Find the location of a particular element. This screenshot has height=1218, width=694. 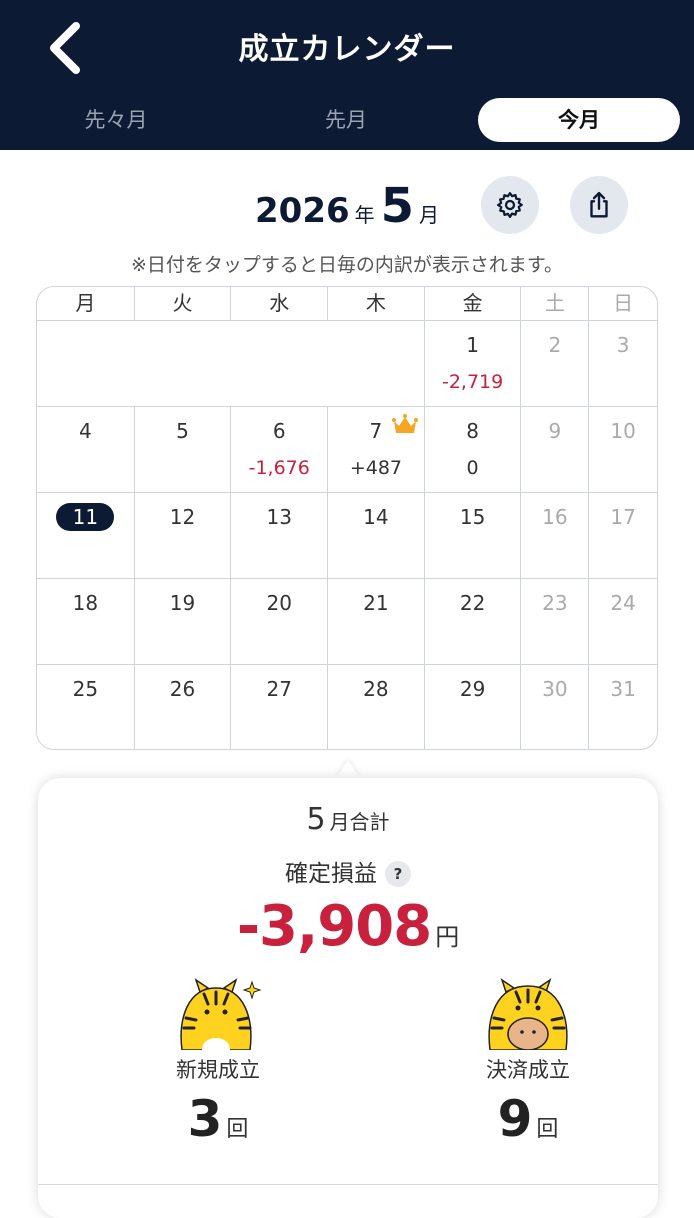

day-cell: 3 is located at coordinates (622, 363).